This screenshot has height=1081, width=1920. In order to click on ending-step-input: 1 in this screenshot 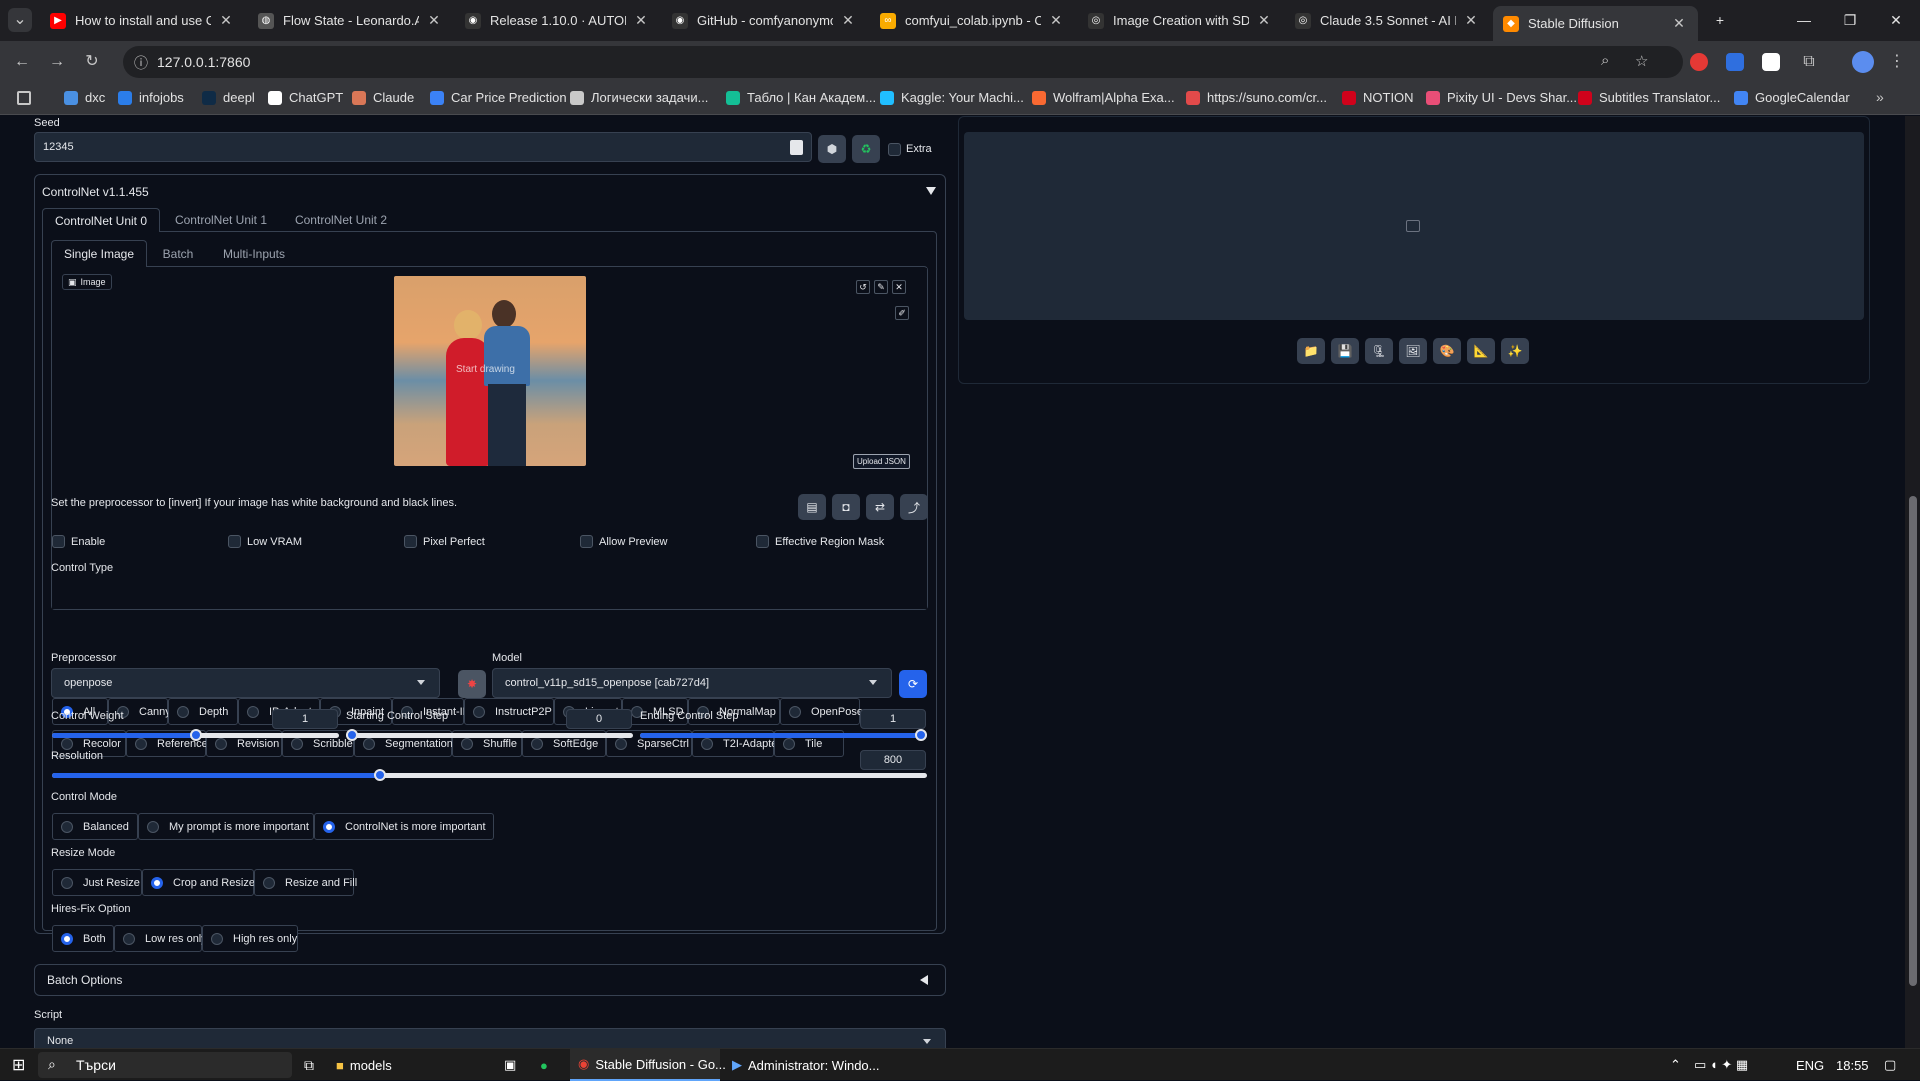, I will do `click(893, 719)`.